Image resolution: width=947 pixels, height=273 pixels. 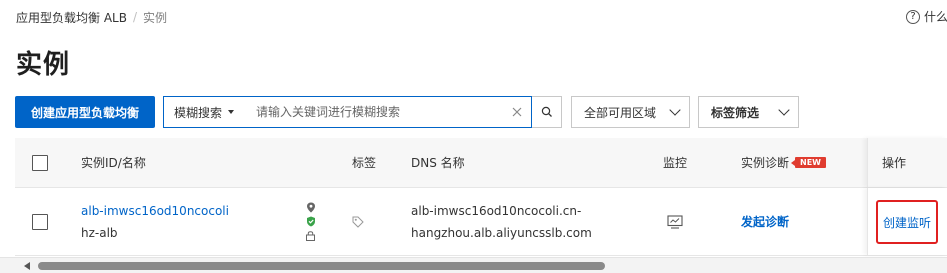 What do you see at coordinates (808, 162) in the screenshot?
I see `new-badge: NEW` at bounding box center [808, 162].